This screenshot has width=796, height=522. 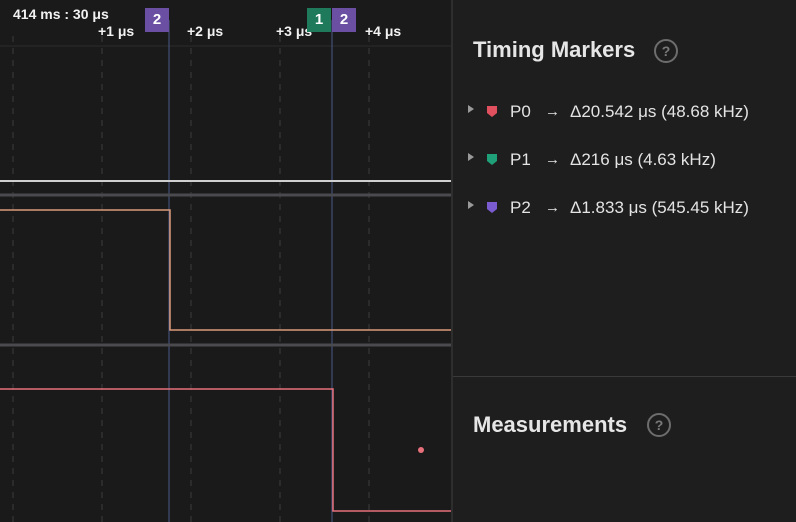 What do you see at coordinates (659, 207) in the screenshot?
I see `marker-delta-value: Δ1.833 μs (545.45 kHz)` at bounding box center [659, 207].